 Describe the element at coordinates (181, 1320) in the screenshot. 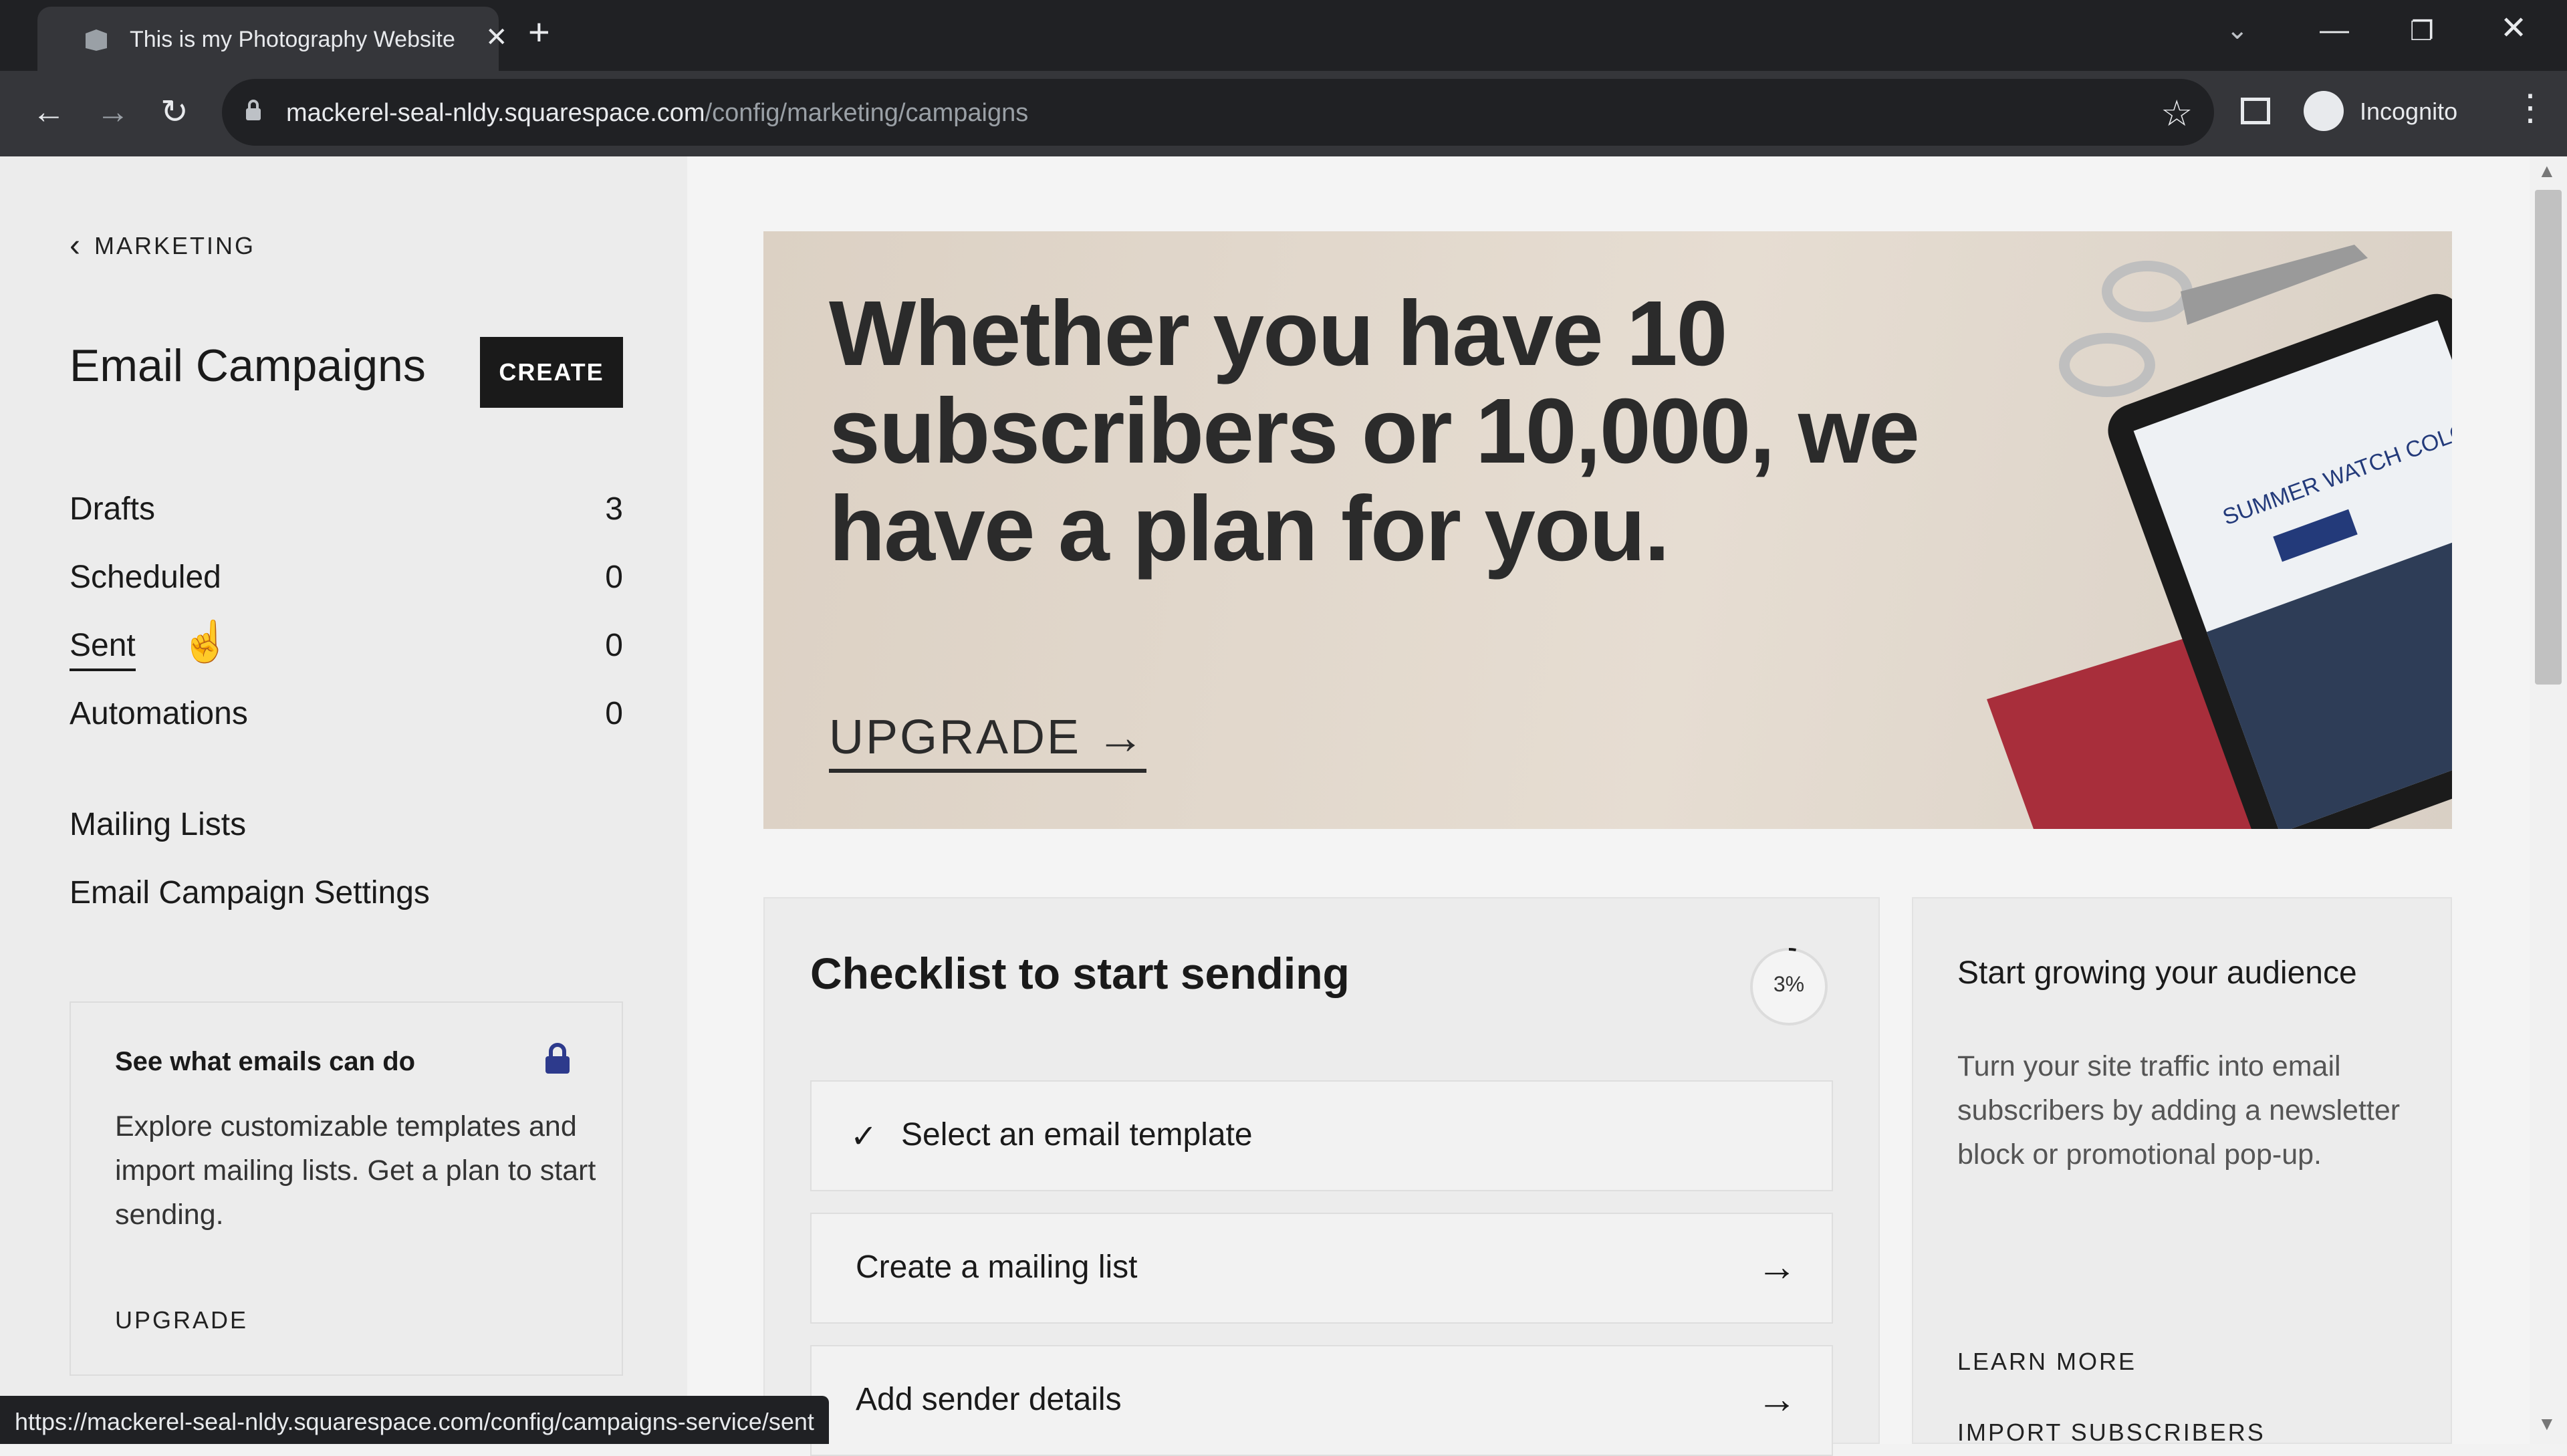

I see `promo-upgrade-link: UPGRADE` at that location.